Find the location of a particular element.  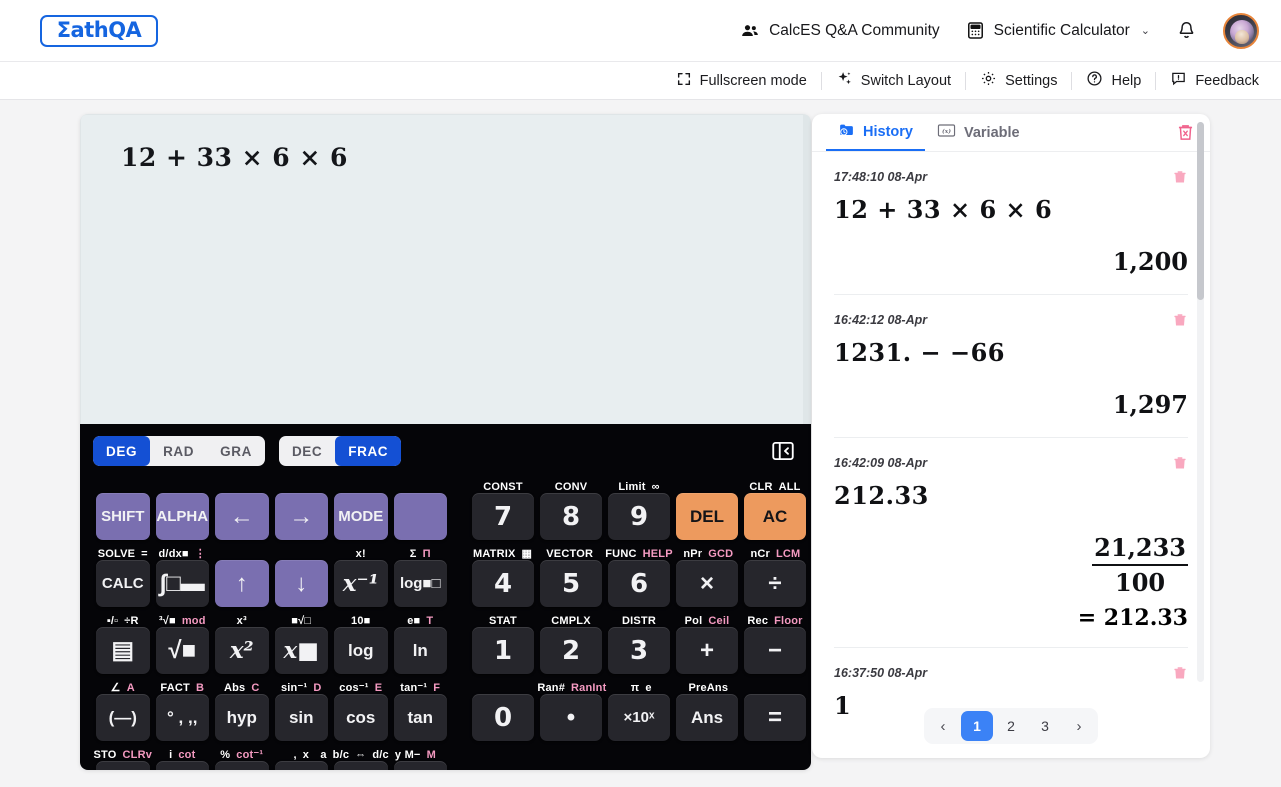

key-8: 8 is located at coordinates (571, 516).